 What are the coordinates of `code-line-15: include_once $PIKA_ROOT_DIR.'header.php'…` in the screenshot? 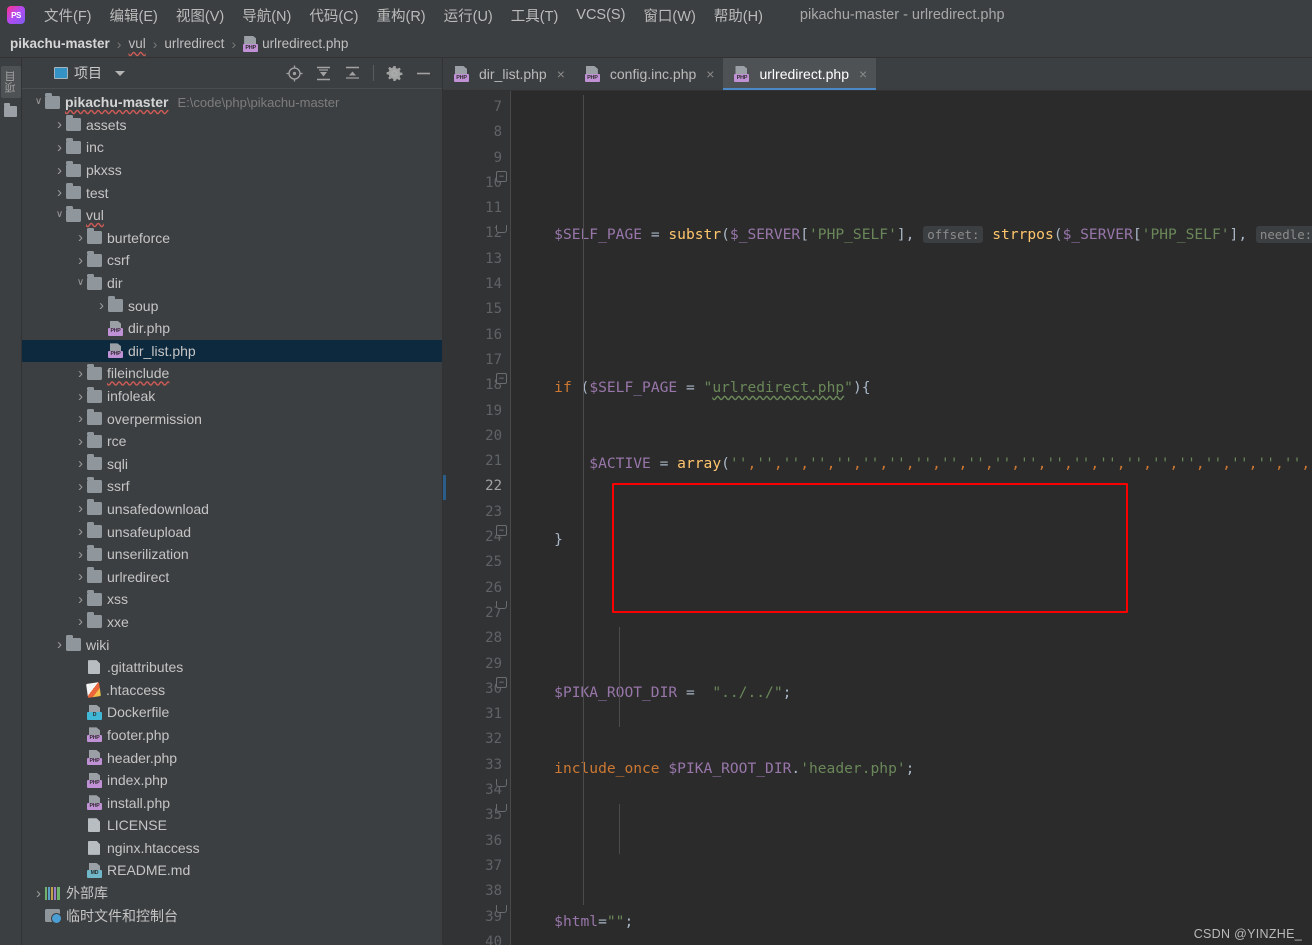 It's located at (911, 768).